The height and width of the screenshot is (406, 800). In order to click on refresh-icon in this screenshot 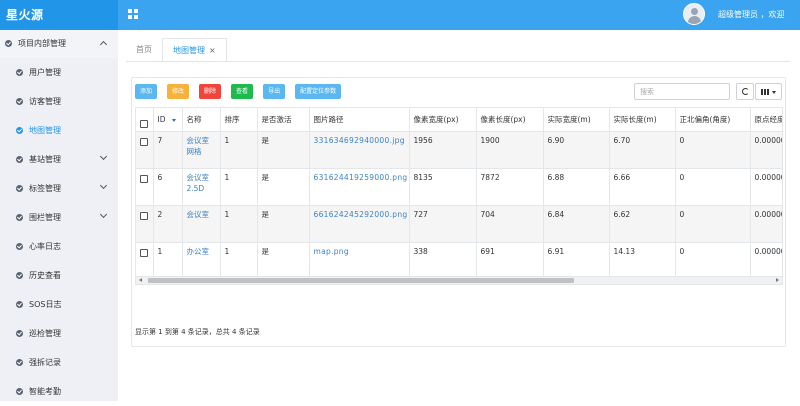, I will do `click(745, 91)`.